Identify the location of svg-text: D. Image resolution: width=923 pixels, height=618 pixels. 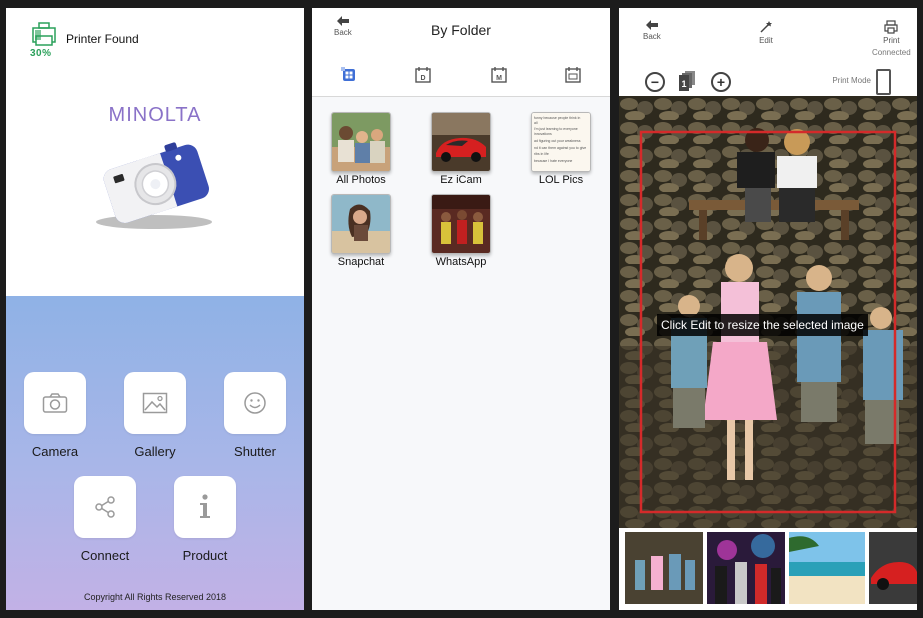
(422, 78).